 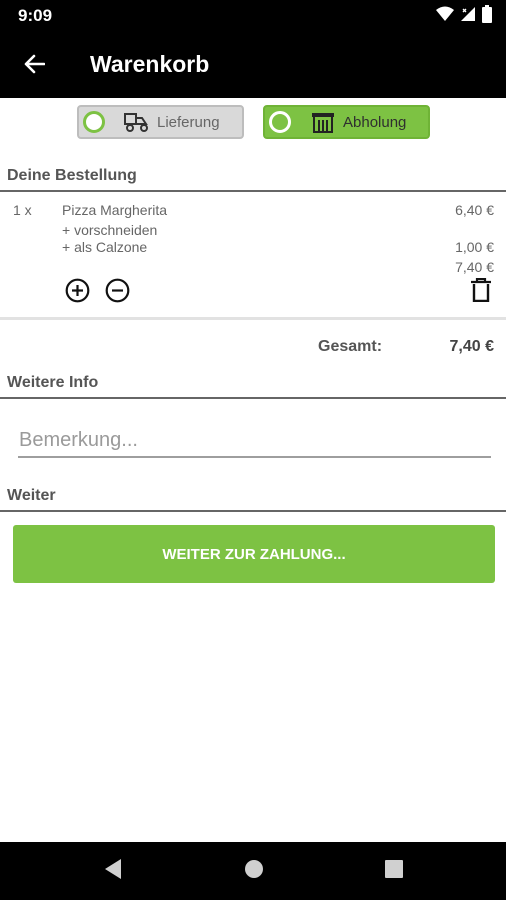 What do you see at coordinates (323, 122) in the screenshot?
I see `store-icon` at bounding box center [323, 122].